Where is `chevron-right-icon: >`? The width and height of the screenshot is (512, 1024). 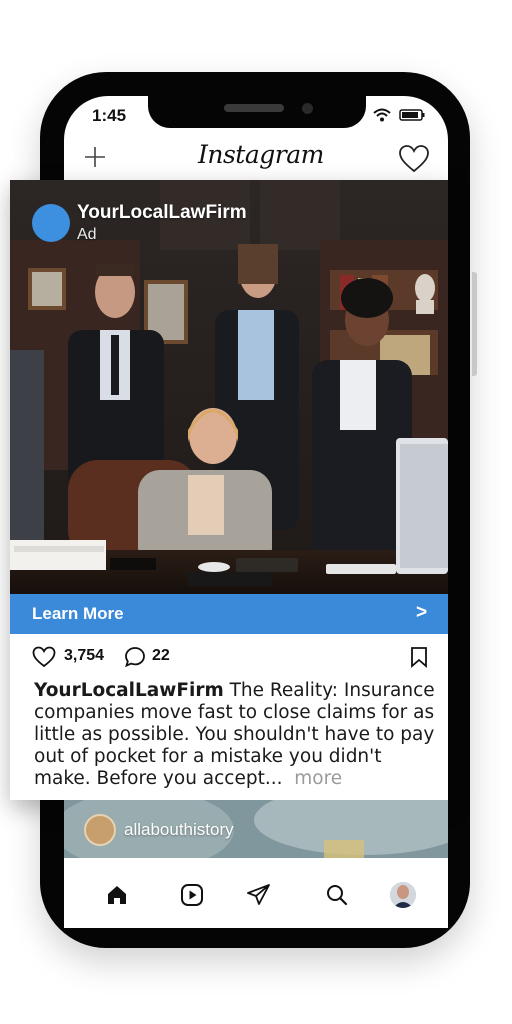 chevron-right-icon: > is located at coordinates (422, 612).